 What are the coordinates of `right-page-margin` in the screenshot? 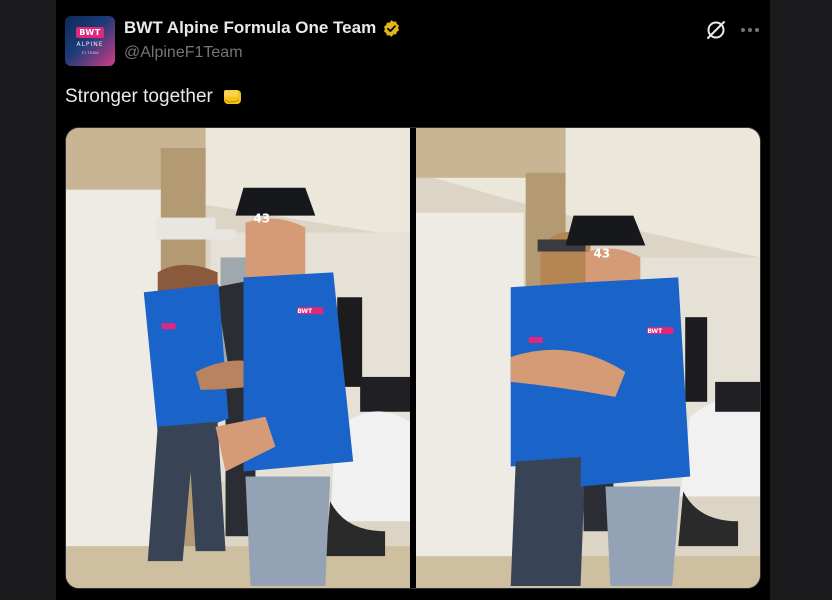 It's located at (801, 300).